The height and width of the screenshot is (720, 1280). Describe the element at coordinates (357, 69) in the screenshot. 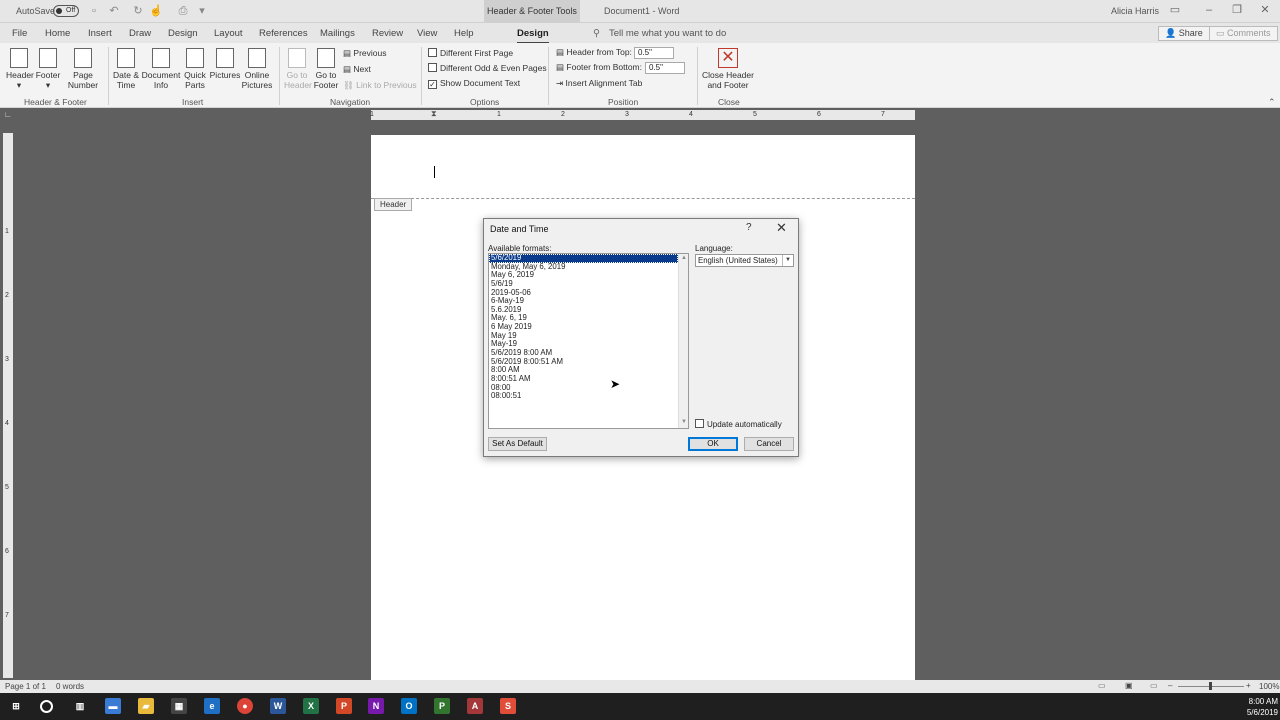

I see `next-button: ▤ Next` at that location.